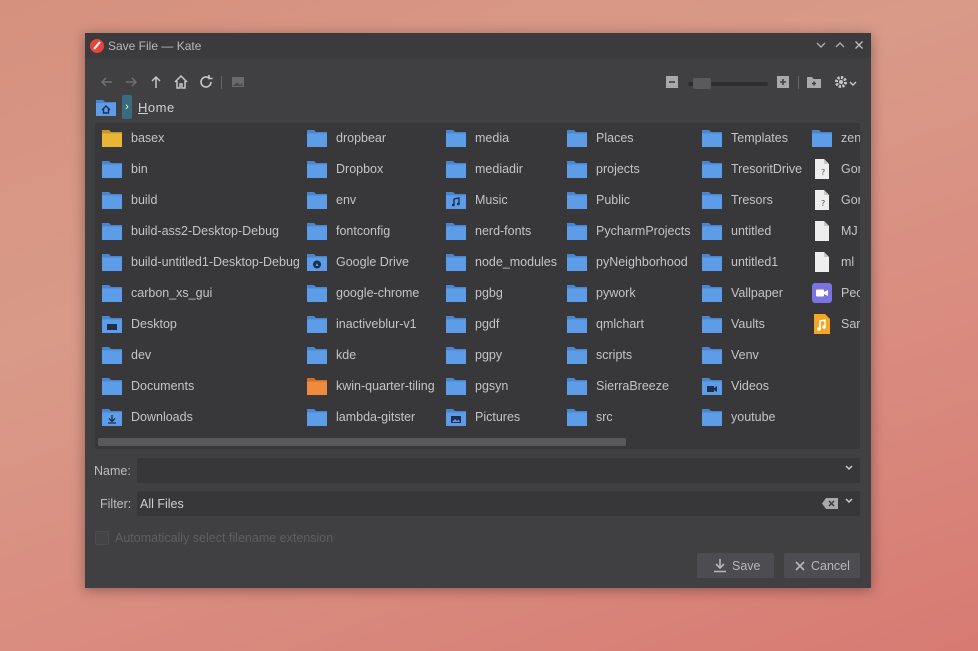 The height and width of the screenshot is (651, 978). What do you see at coordinates (361, 138) in the screenshot?
I see `file-name: dropbear` at bounding box center [361, 138].